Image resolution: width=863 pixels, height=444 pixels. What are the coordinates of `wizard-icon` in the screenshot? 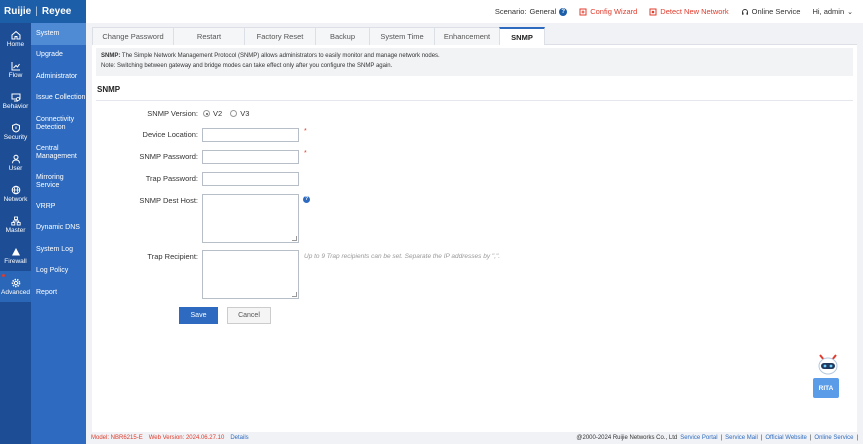 It's located at (583, 11).